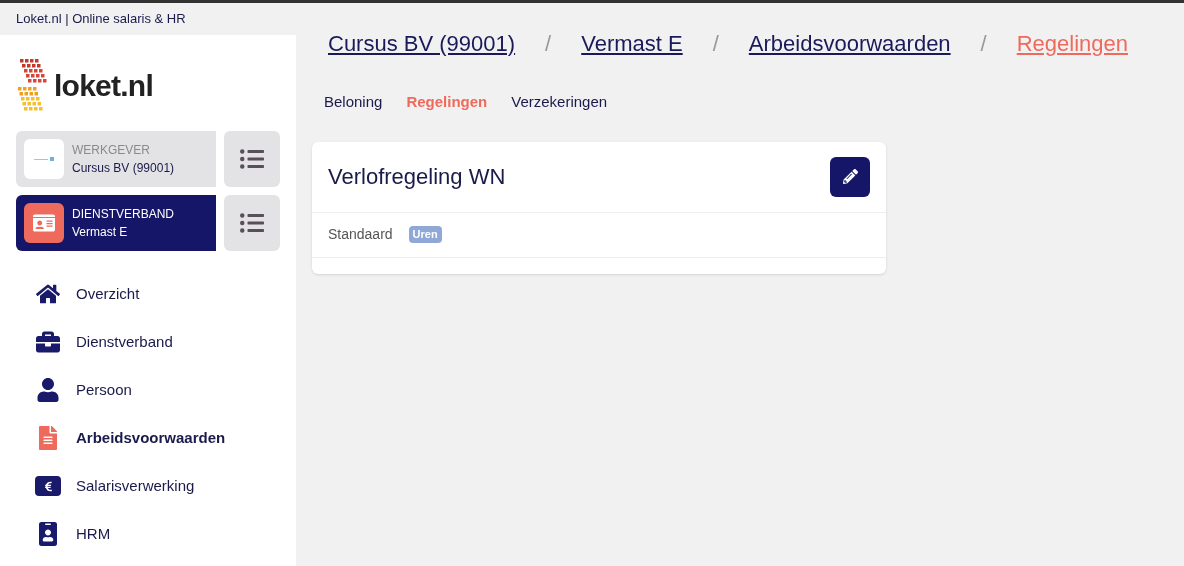 The image size is (1184, 566). What do you see at coordinates (632, 43) in the screenshot?
I see `breadcrumb-link: Vermast E` at bounding box center [632, 43].